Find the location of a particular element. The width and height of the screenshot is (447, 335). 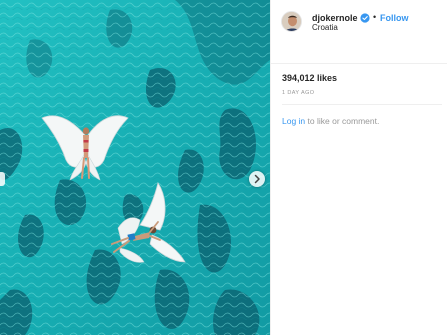

login-prompt-text: to like or comment. is located at coordinates (342, 121).